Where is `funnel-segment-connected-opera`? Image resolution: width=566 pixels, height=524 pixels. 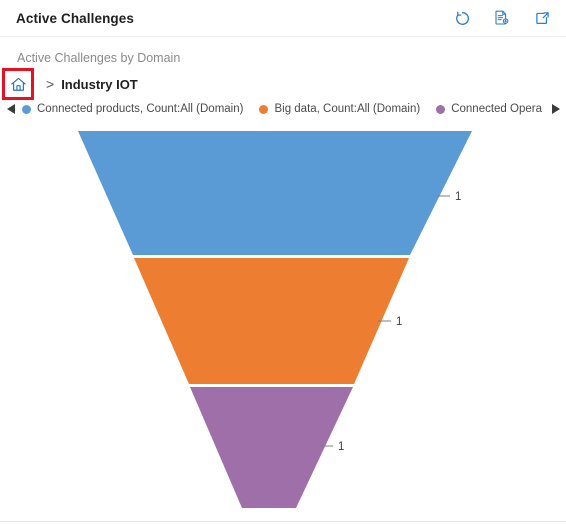
funnel-segment-connected-opera is located at coordinates (271, 447).